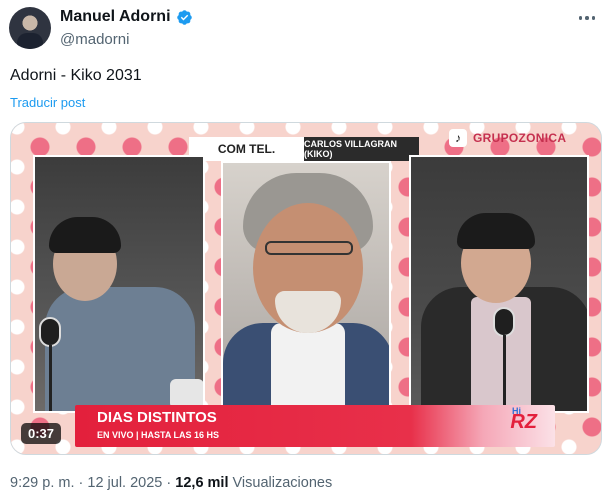 The width and height of the screenshot is (610, 500). What do you see at coordinates (158, 435) in the screenshot?
I see `lower-third-subtitle: EN VIVO | HASTA LAS 16 HS` at bounding box center [158, 435].